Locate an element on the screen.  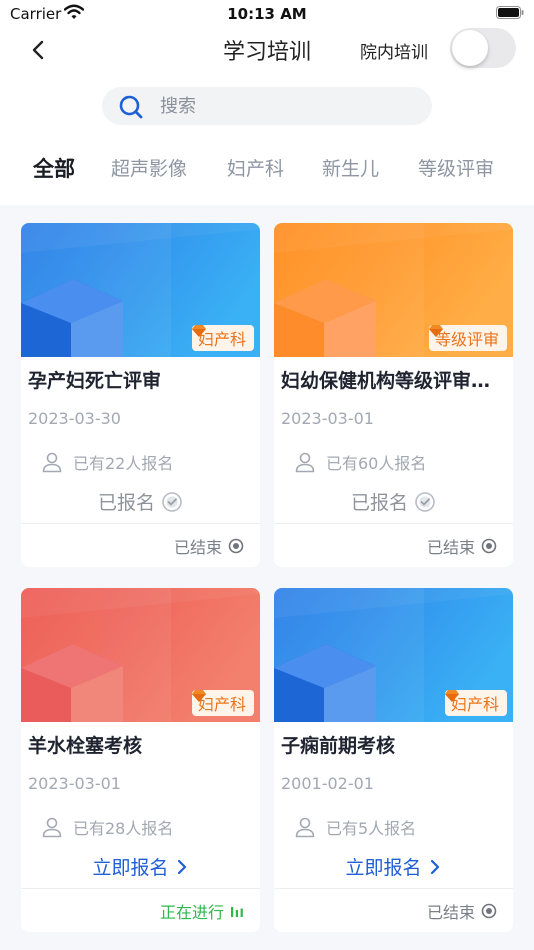
search-icon is located at coordinates (131, 107).